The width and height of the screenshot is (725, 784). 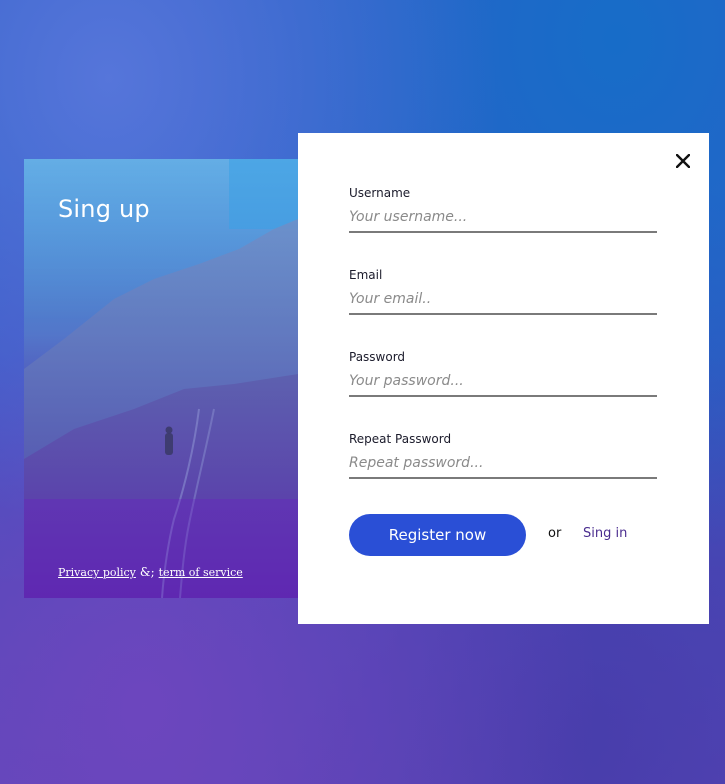 I want to click on email-input, so click(x=503, y=302).